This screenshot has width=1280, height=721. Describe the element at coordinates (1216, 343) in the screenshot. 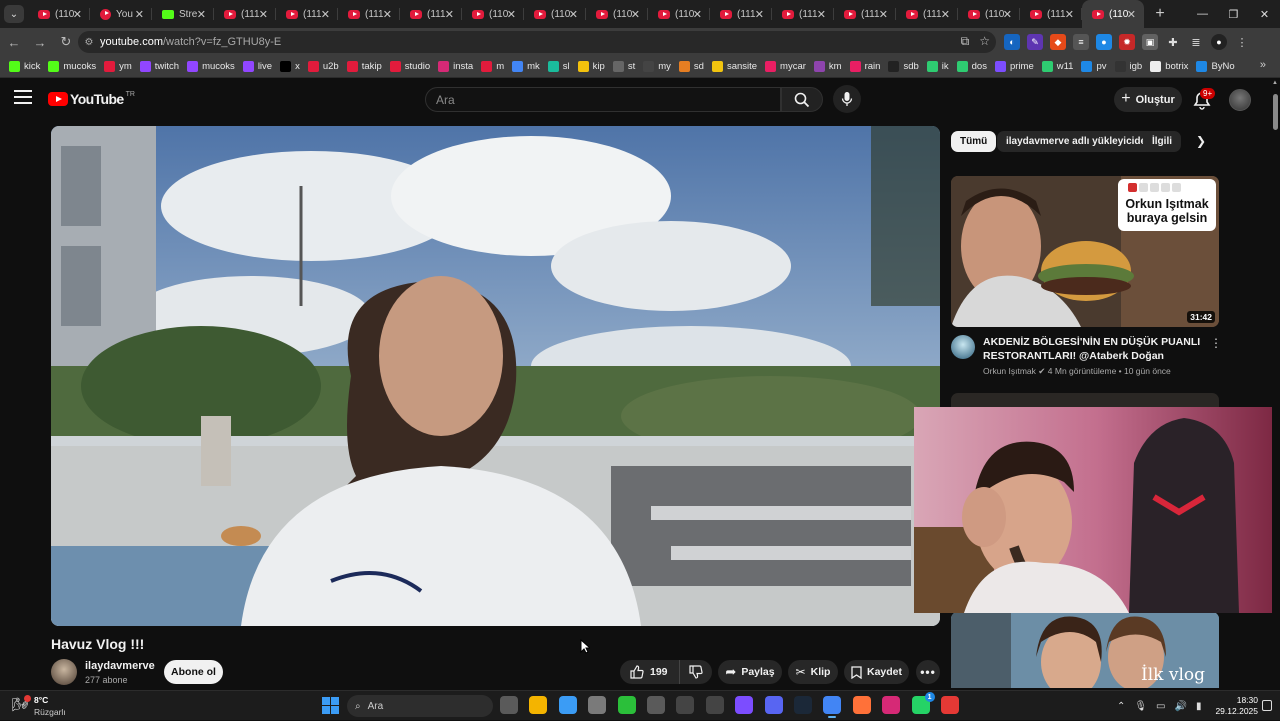

I see `more-options-icon: ⋮` at that location.